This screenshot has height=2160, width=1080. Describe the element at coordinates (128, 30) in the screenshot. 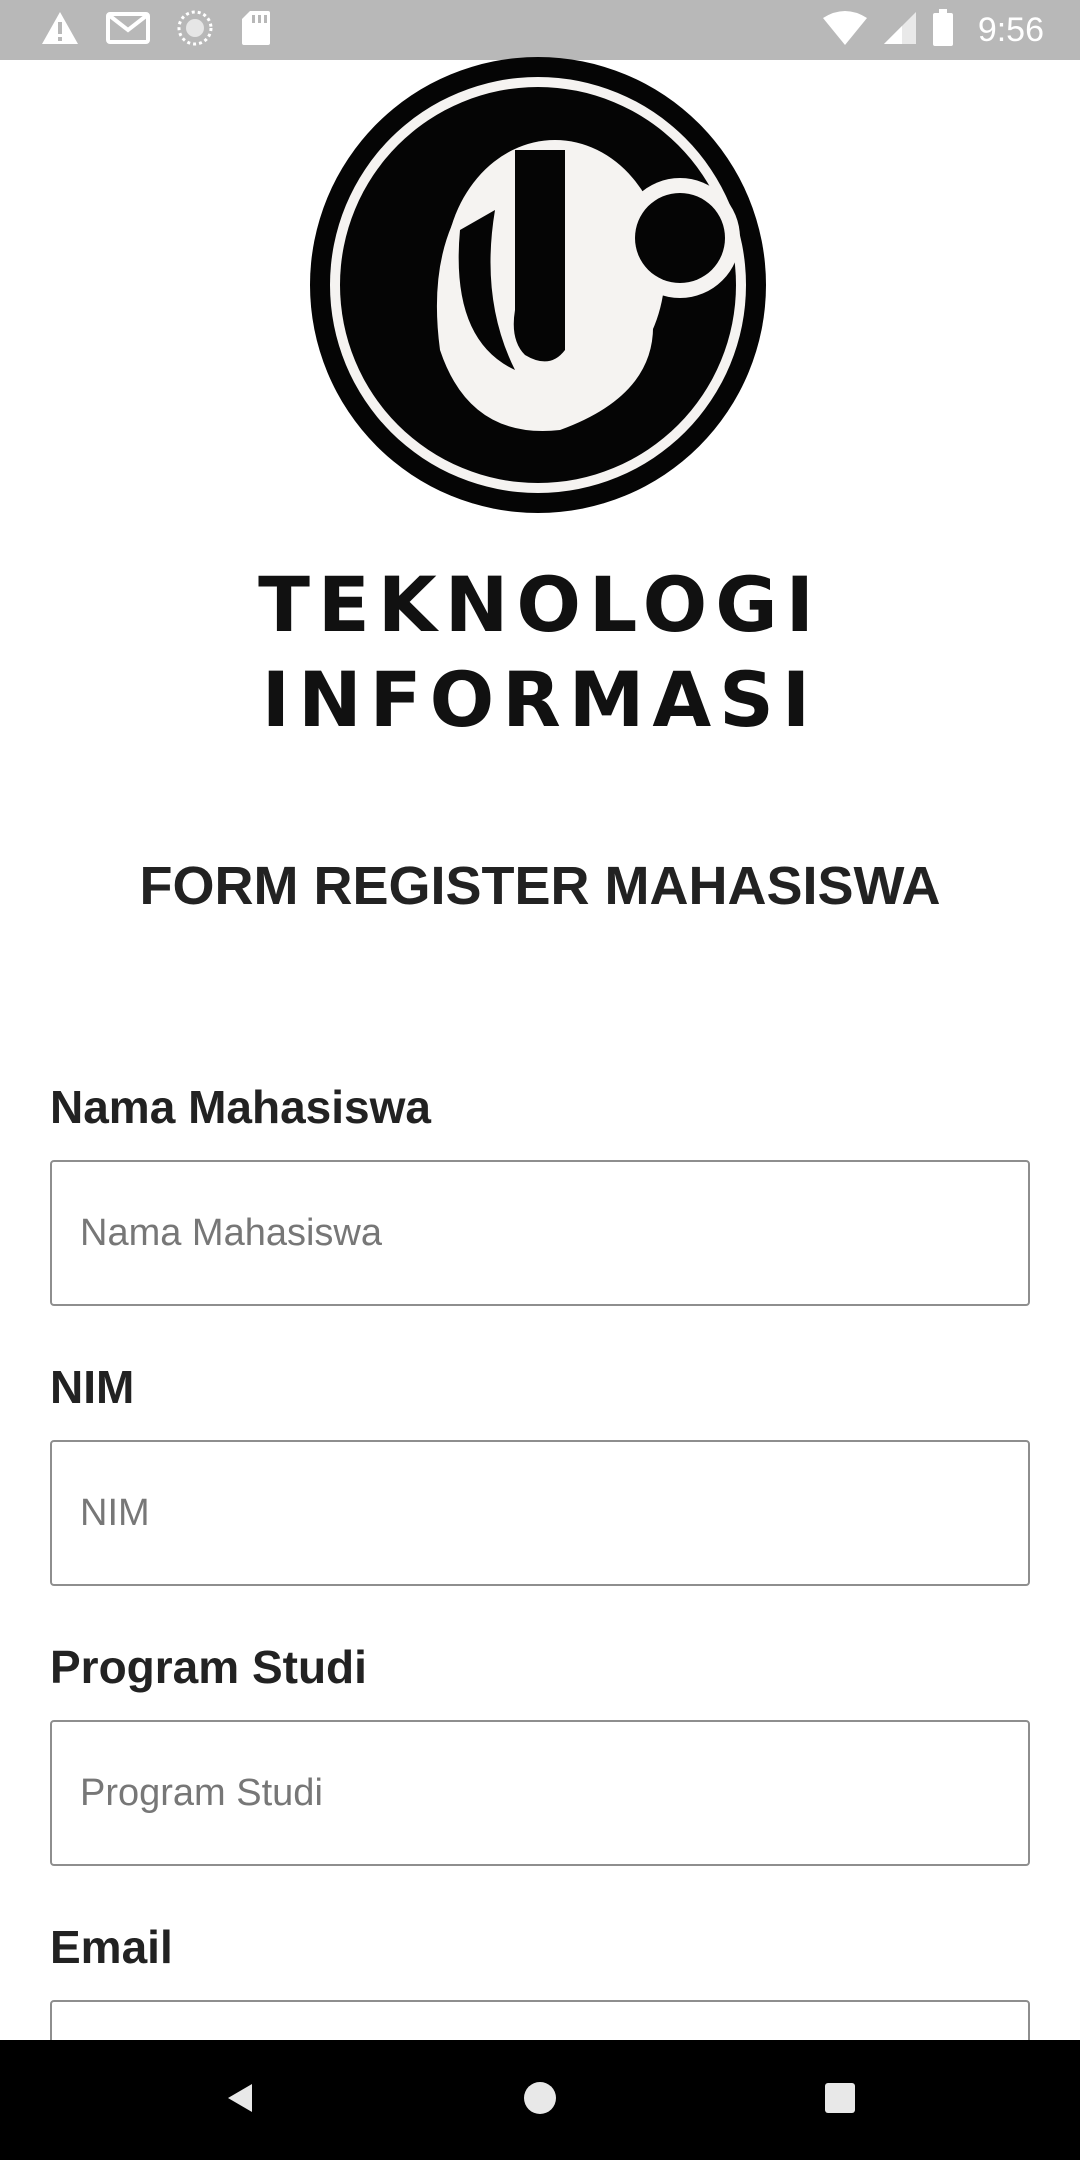

I see `gmail-icon` at that location.